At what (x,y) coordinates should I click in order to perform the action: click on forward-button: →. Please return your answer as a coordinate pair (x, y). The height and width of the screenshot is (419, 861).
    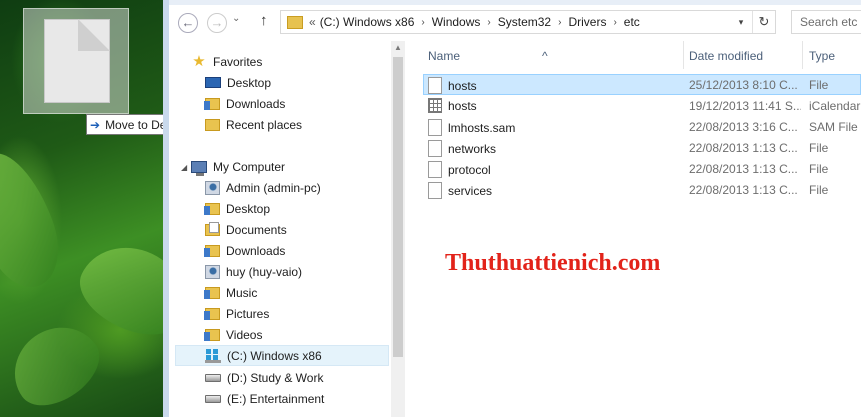
    Looking at the image, I should click on (217, 23).